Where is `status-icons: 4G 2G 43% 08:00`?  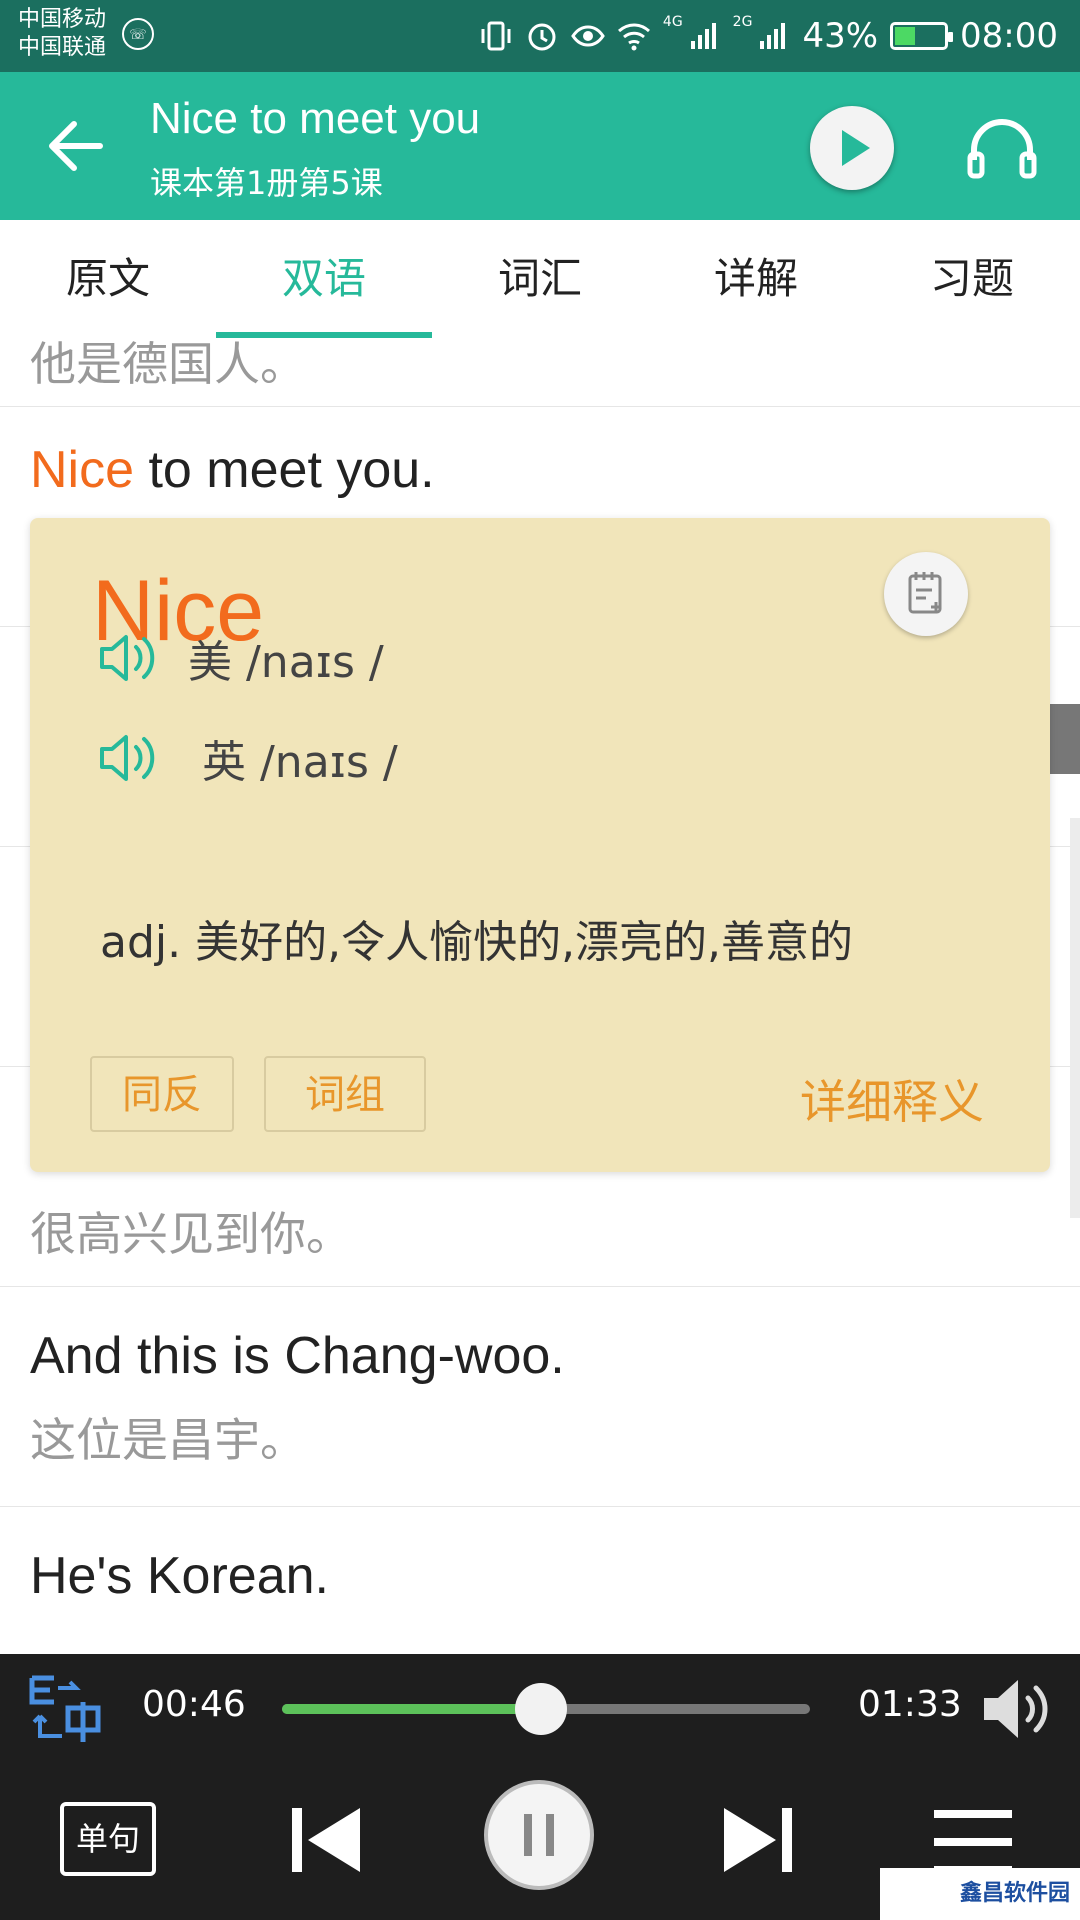
status-icons: 4G 2G 43% 08:00 is located at coordinates (768, 36).